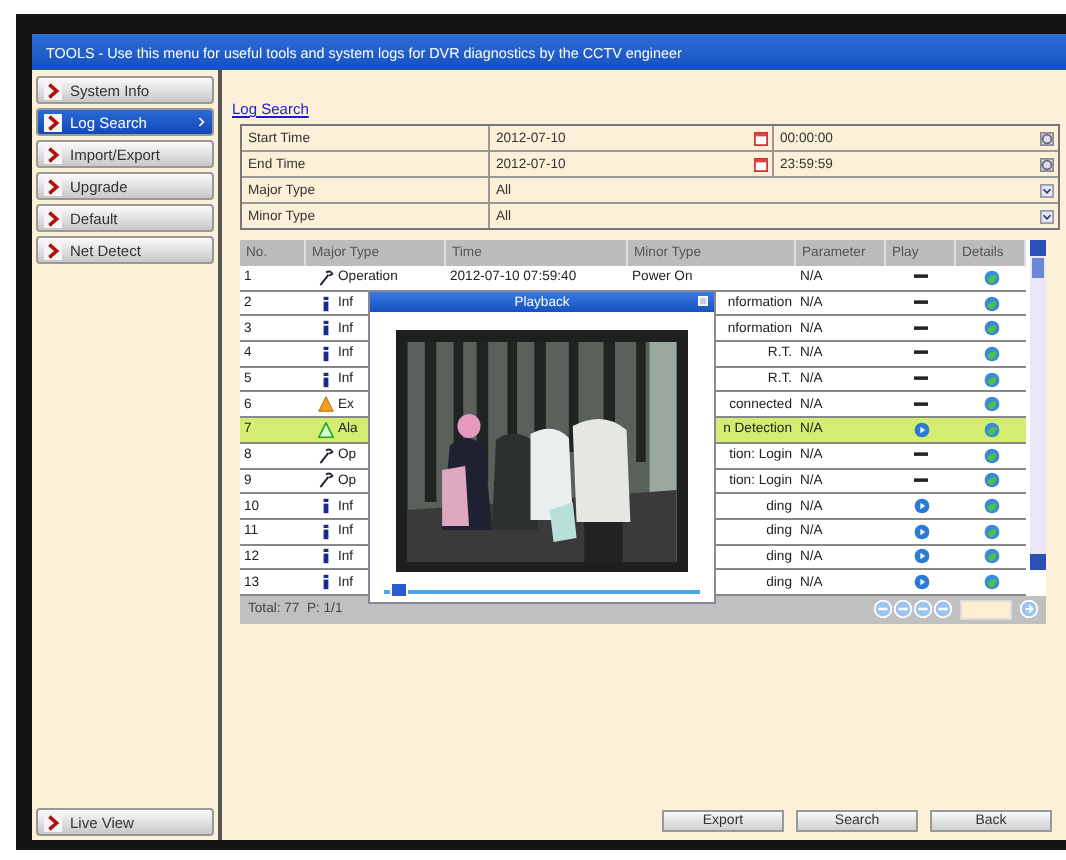 This screenshot has width=1066, height=860. I want to click on page-input, so click(986, 609).